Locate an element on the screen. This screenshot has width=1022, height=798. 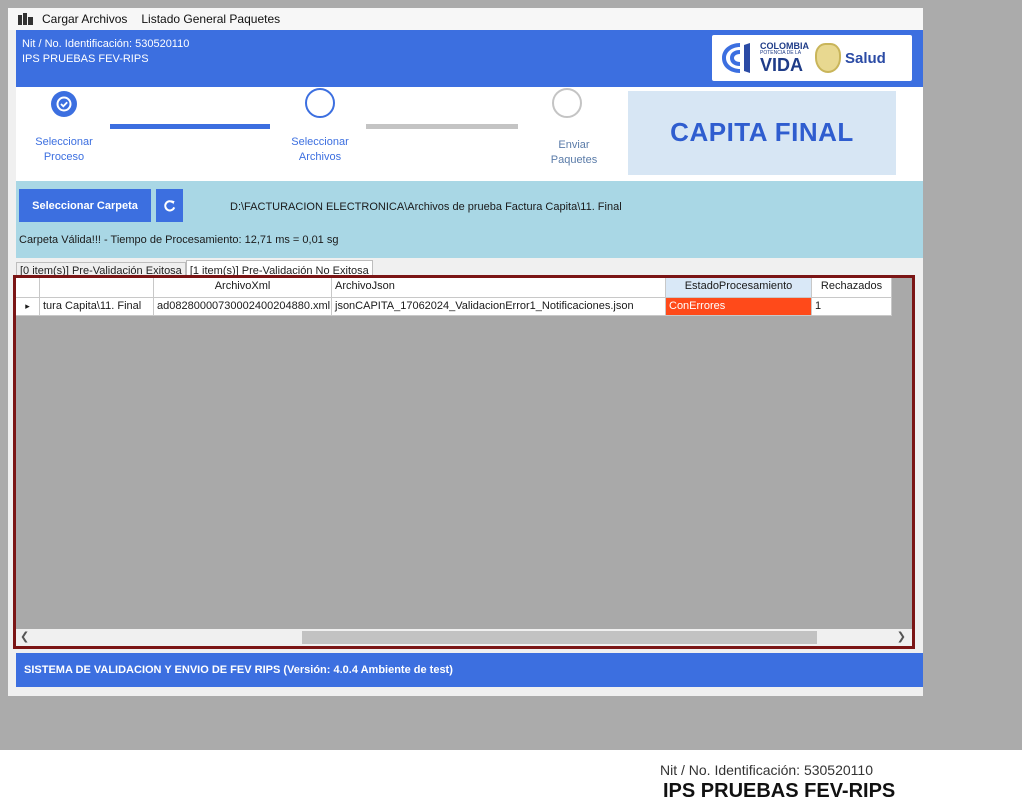
cell-rechazados: 1 is located at coordinates (852, 307).